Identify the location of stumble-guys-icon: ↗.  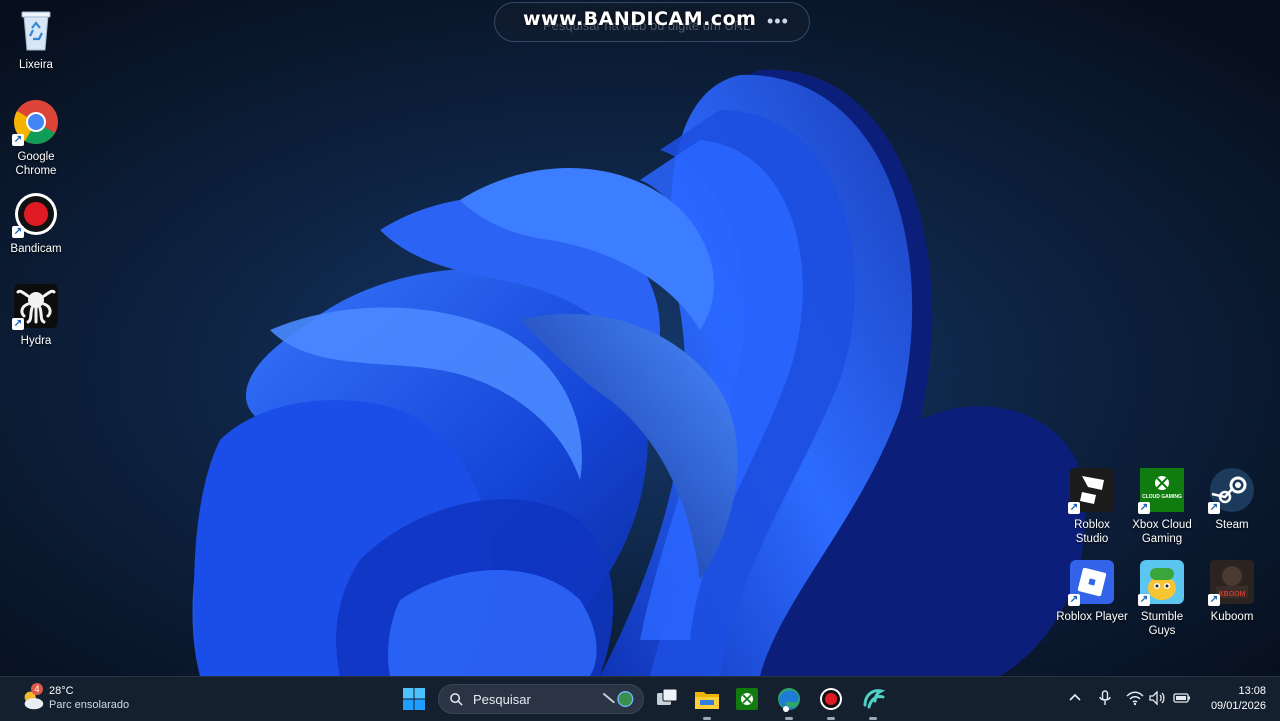
(1162, 582).